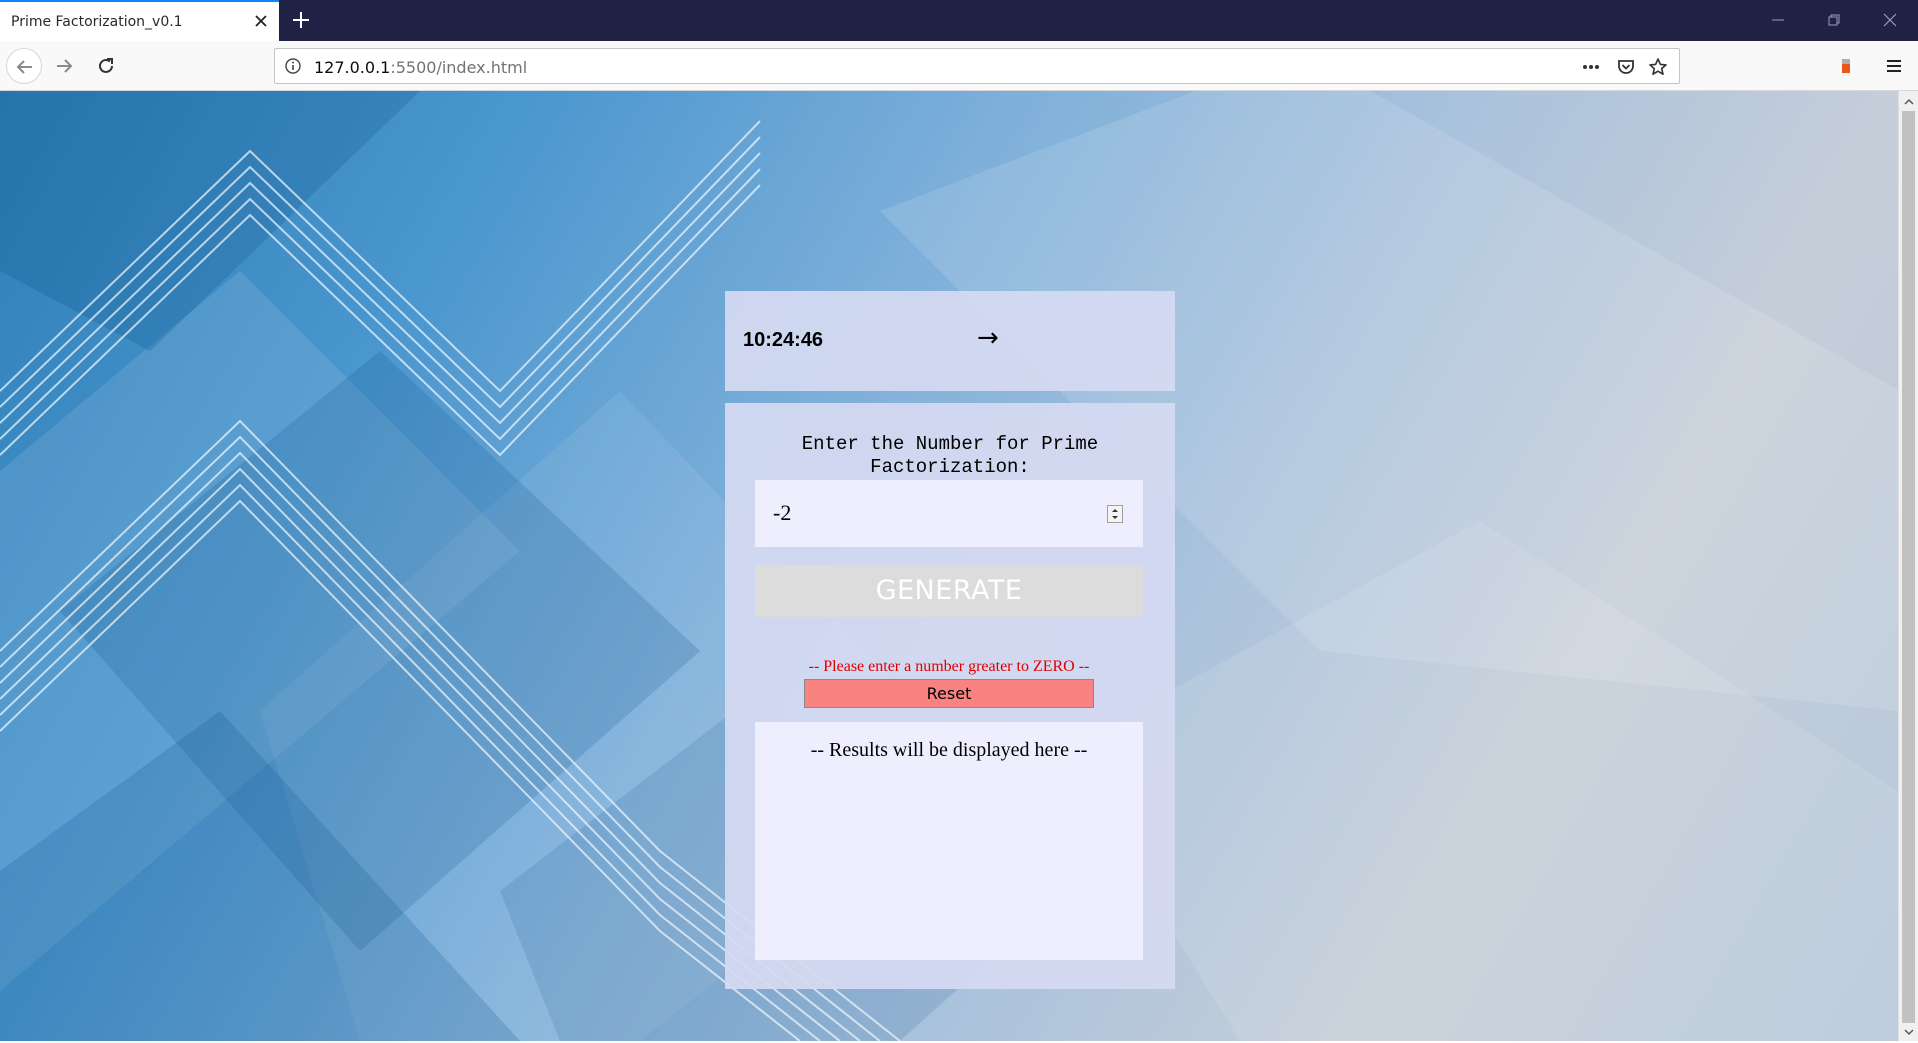 This screenshot has width=1918, height=1043. Describe the element at coordinates (301, 20) in the screenshot. I see `plus-icon` at that location.